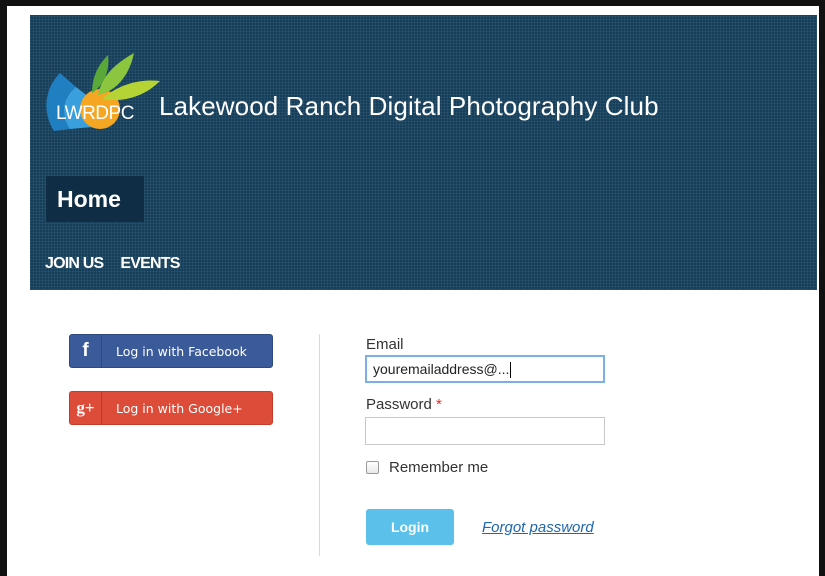  Describe the element at coordinates (103, 92) in the screenshot. I see `club-logo-icon` at that location.